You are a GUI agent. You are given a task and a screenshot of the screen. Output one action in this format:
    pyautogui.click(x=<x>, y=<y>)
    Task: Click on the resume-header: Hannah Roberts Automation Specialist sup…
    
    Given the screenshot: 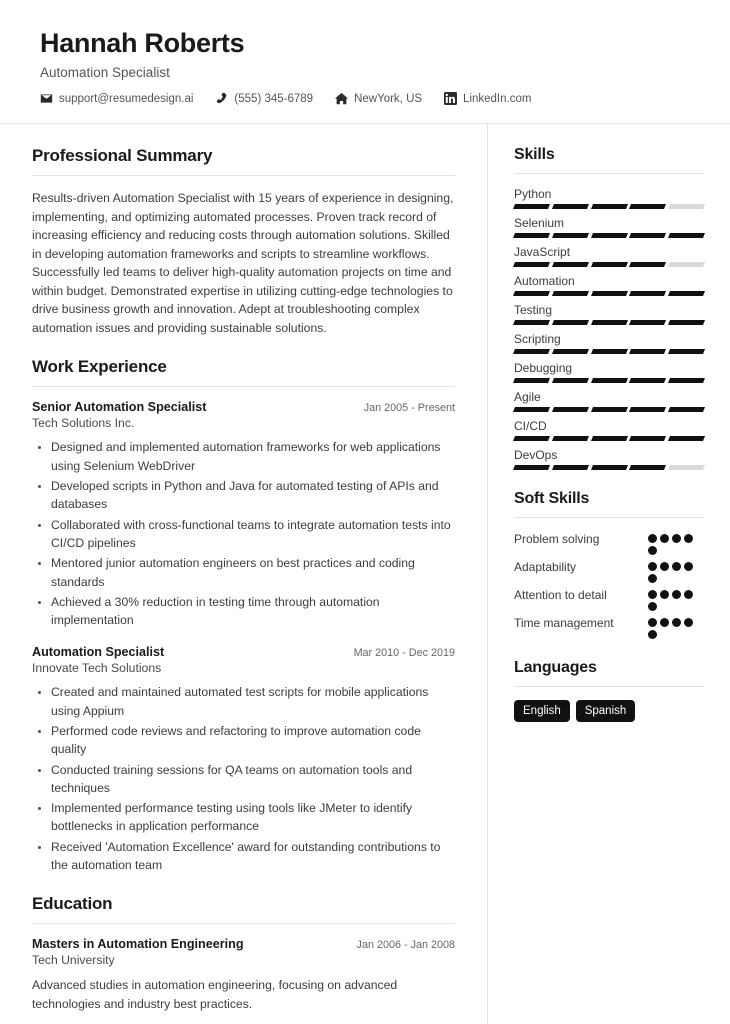 What is the action you would take?
    pyautogui.click(x=365, y=62)
    